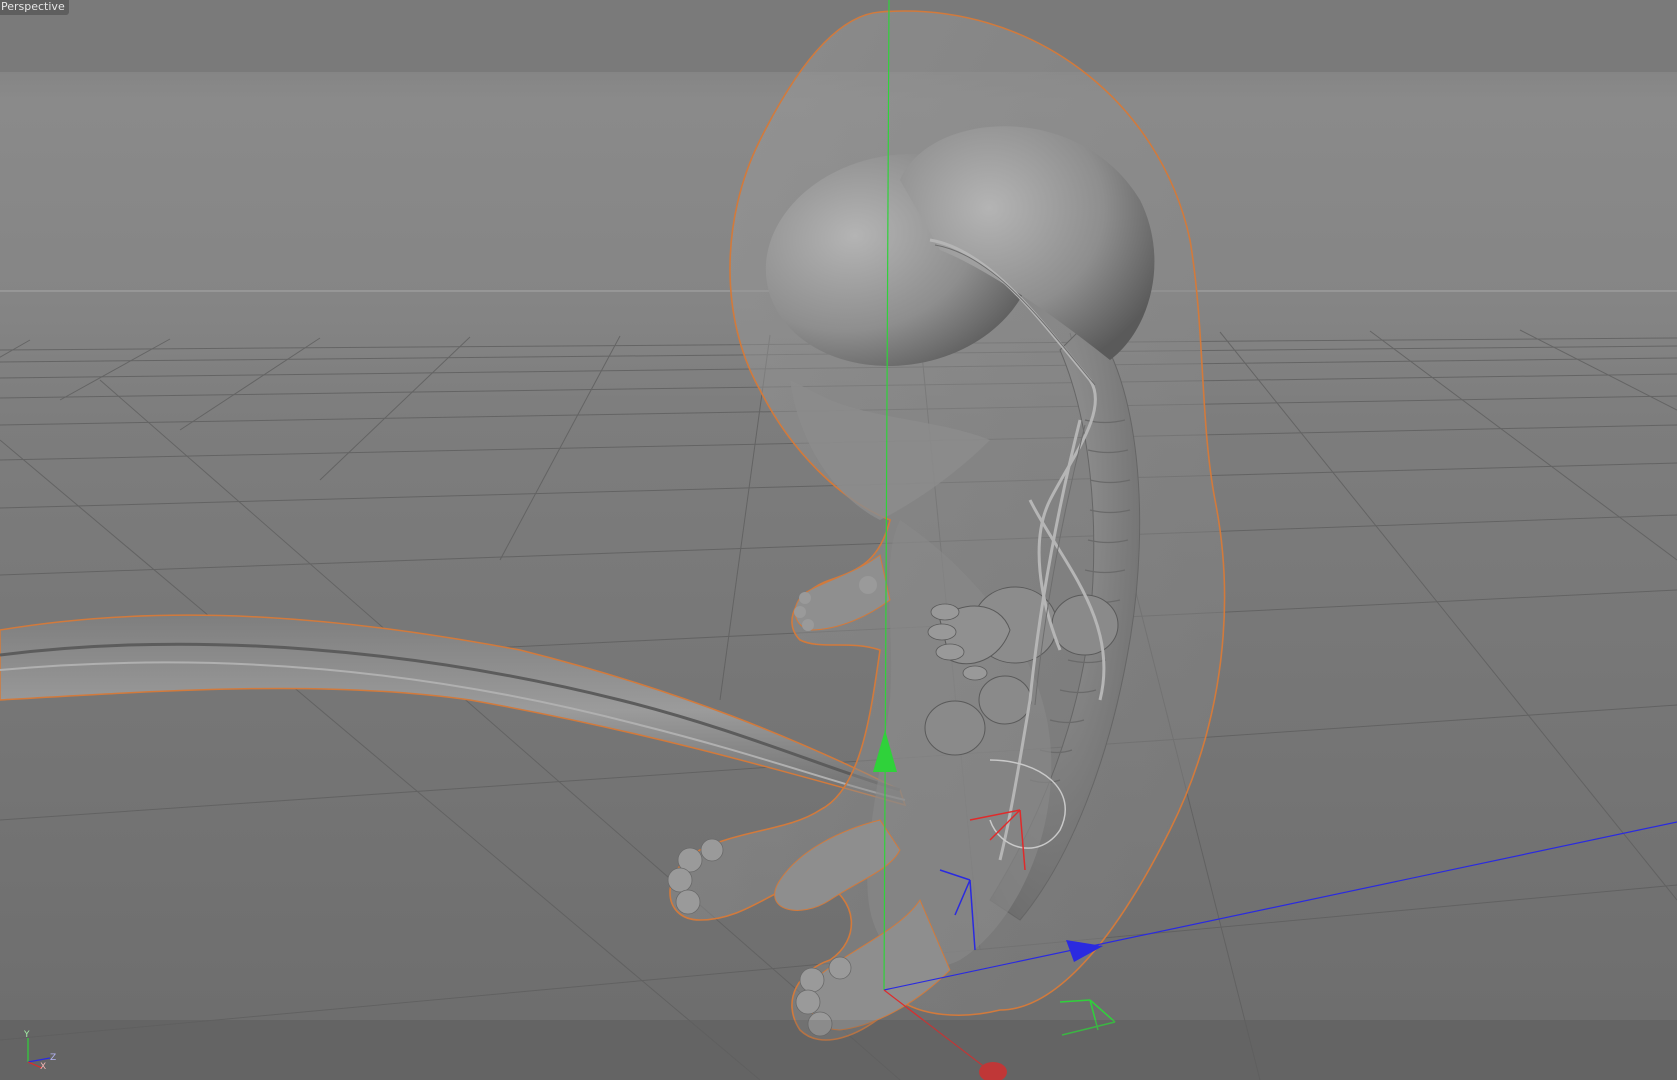  Describe the element at coordinates (53, 1058) in the screenshot. I see `orient-z-label: Z` at that location.